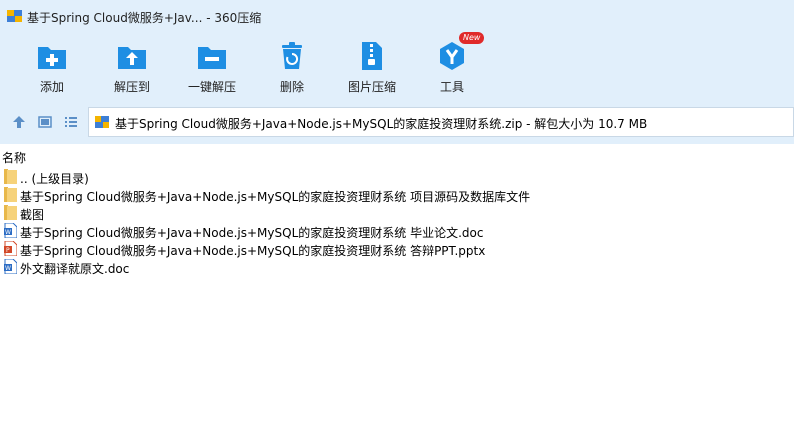 This screenshot has height=422, width=794. I want to click on one-click-extract-label: 一键解压, so click(211, 87).